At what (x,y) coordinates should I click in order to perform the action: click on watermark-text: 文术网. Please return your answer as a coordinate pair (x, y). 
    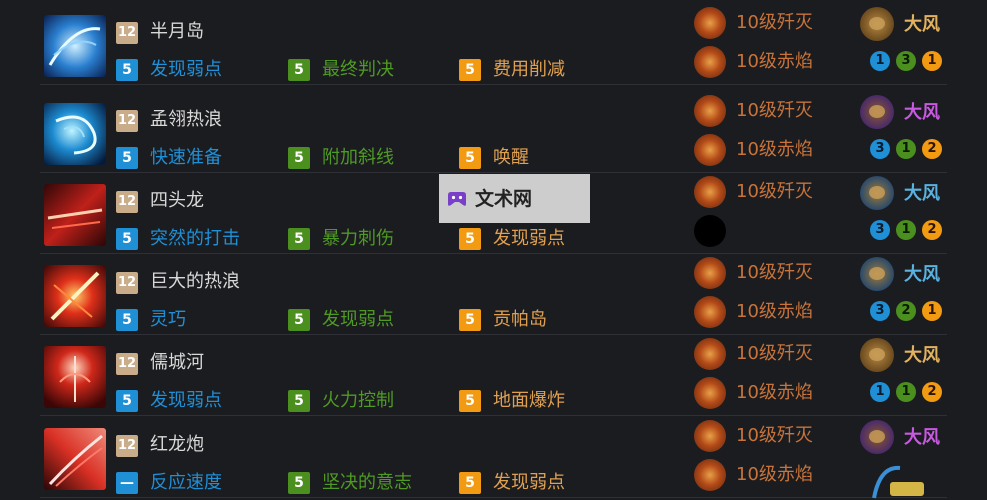
    Looking at the image, I should click on (504, 199).